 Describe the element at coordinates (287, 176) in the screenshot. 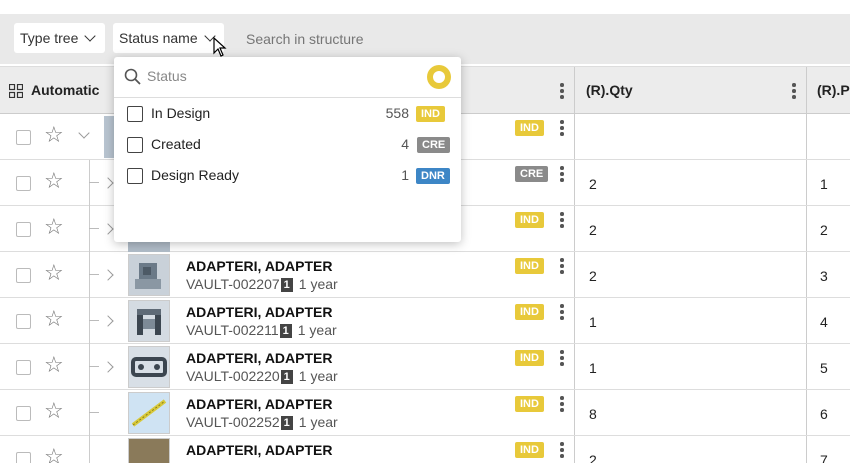

I see `status-option-design-ready: Design Ready 1 DNR` at that location.